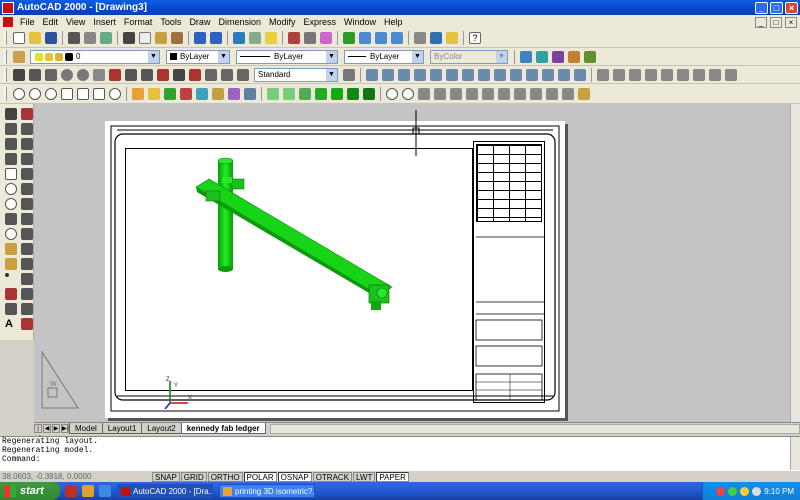 Image resolution: width=800 pixels, height=500 pixels. Describe the element at coordinates (310, 38) in the screenshot. I see `xref-icon` at that location.